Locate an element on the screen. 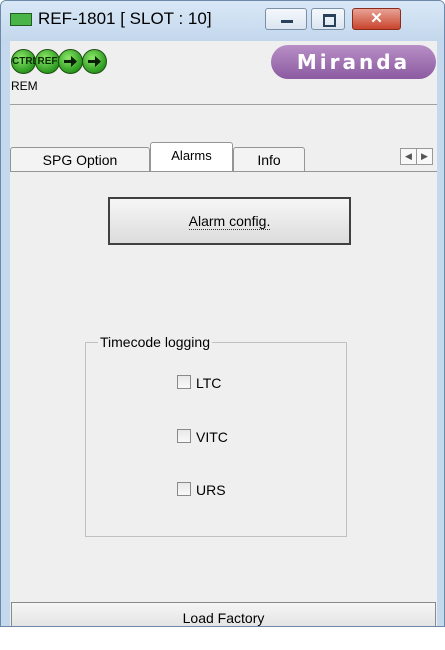 Image resolution: width=445 pixels, height=650 pixels. urs-label: URS is located at coordinates (211, 490).